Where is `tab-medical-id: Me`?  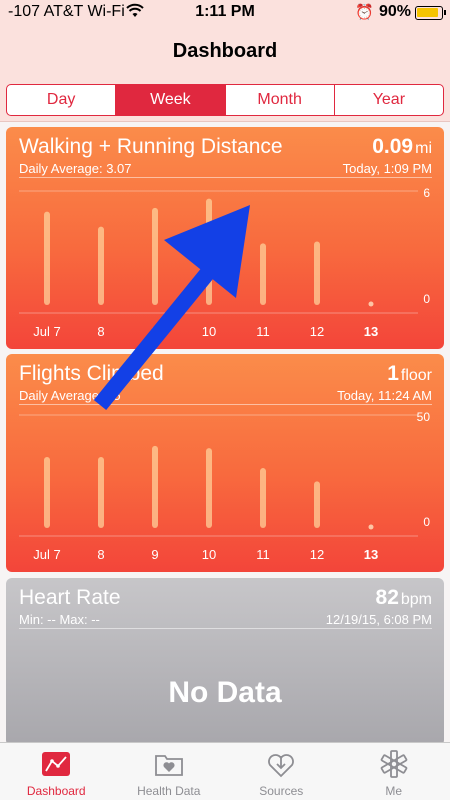 tab-medical-id: Me is located at coordinates (394, 771).